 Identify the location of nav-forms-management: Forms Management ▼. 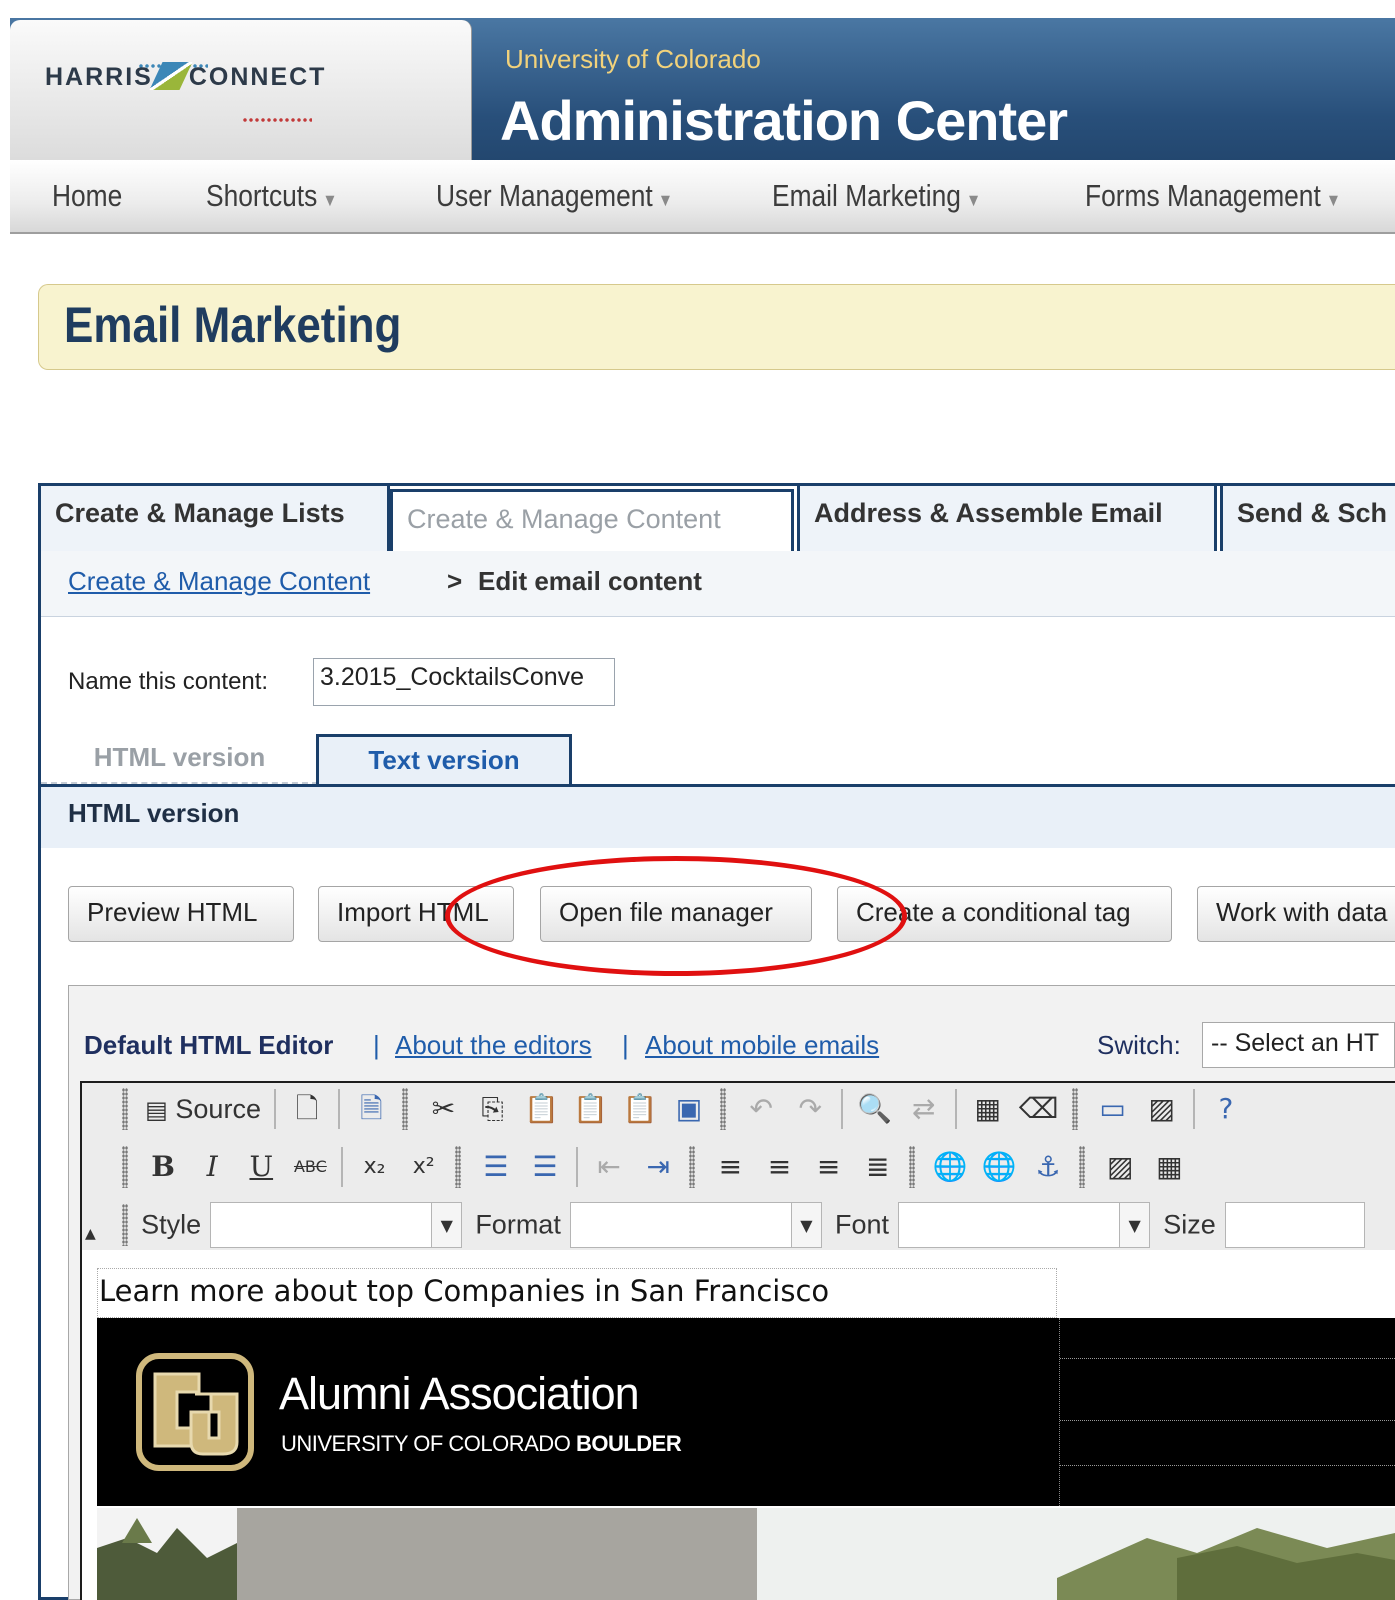
(1213, 196).